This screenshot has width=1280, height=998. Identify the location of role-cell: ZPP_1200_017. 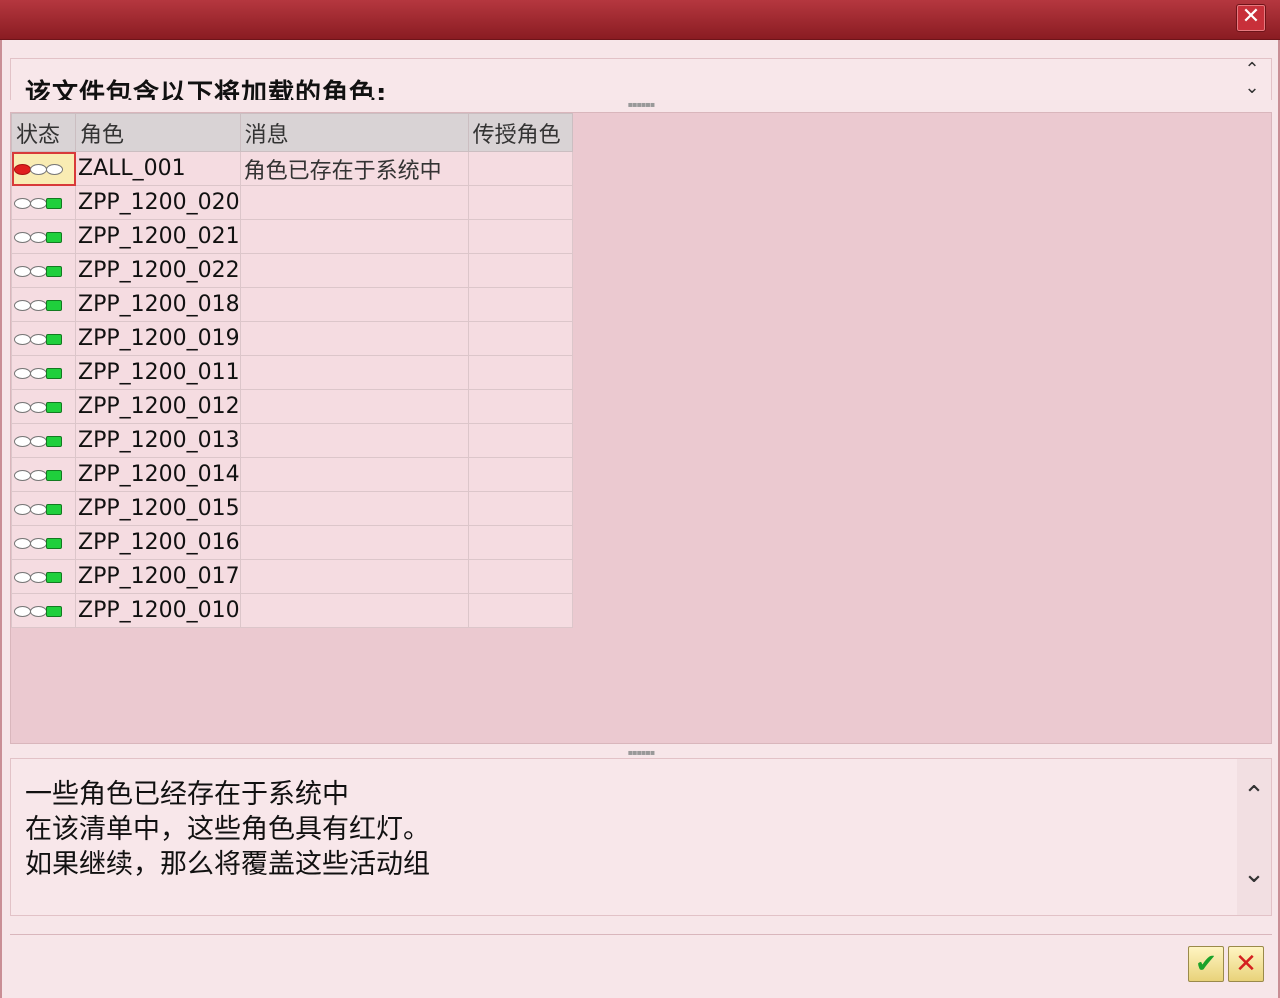
(158, 576).